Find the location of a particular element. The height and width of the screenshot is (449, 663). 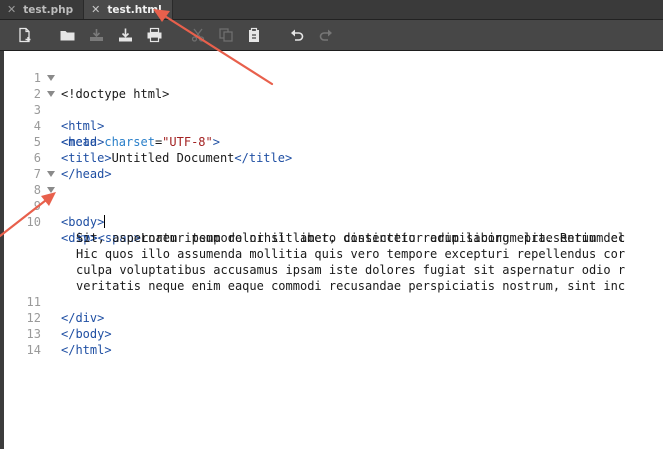

code-line: 5 <title>Untitled Document</title> is located at coordinates (333, 141).